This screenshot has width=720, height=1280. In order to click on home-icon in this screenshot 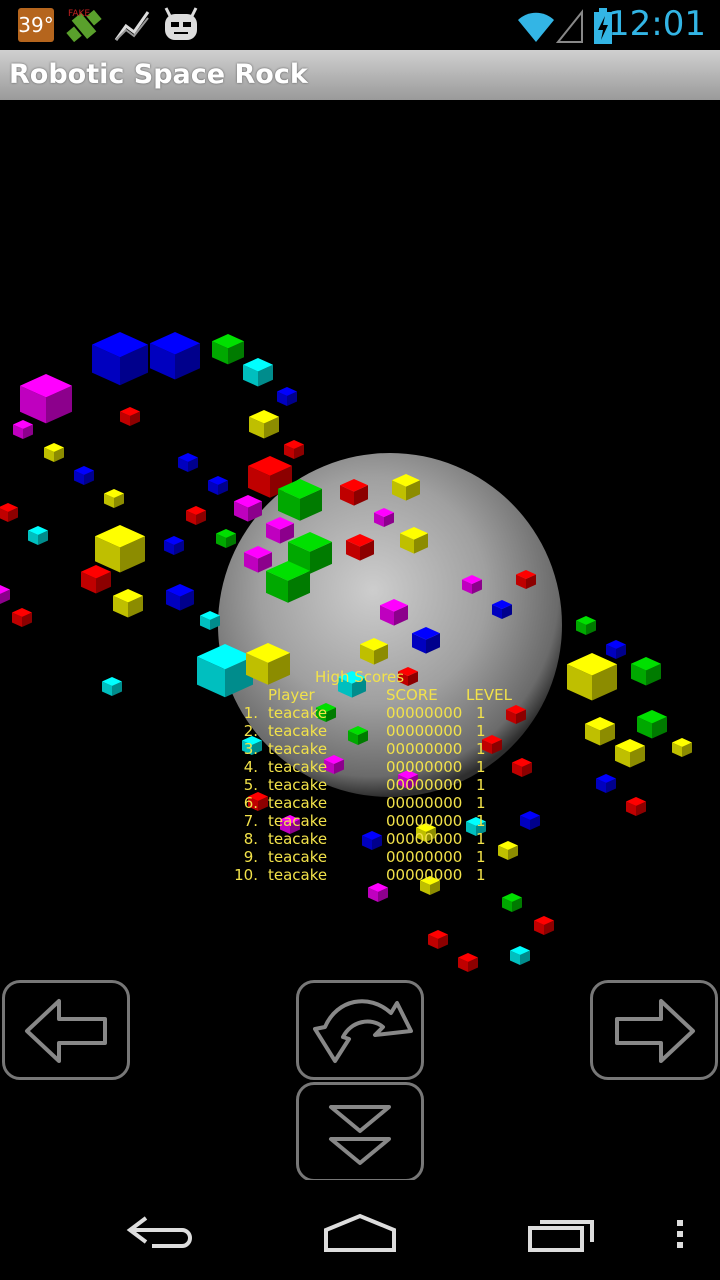, I will do `click(360, 1228)`.